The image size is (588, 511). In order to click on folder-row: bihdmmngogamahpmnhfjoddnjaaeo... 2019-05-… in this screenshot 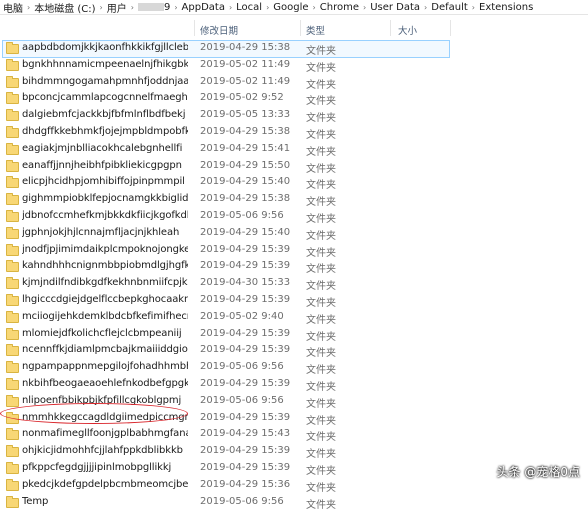, I will do `click(294, 82)`.